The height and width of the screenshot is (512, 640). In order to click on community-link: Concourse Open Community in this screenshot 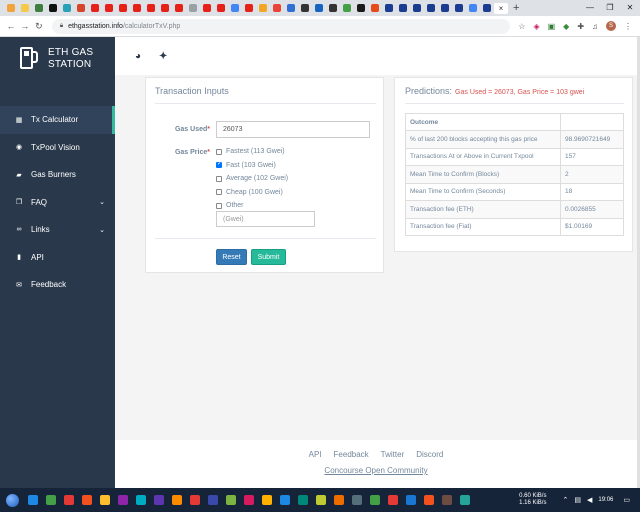, I will do `click(376, 470)`.